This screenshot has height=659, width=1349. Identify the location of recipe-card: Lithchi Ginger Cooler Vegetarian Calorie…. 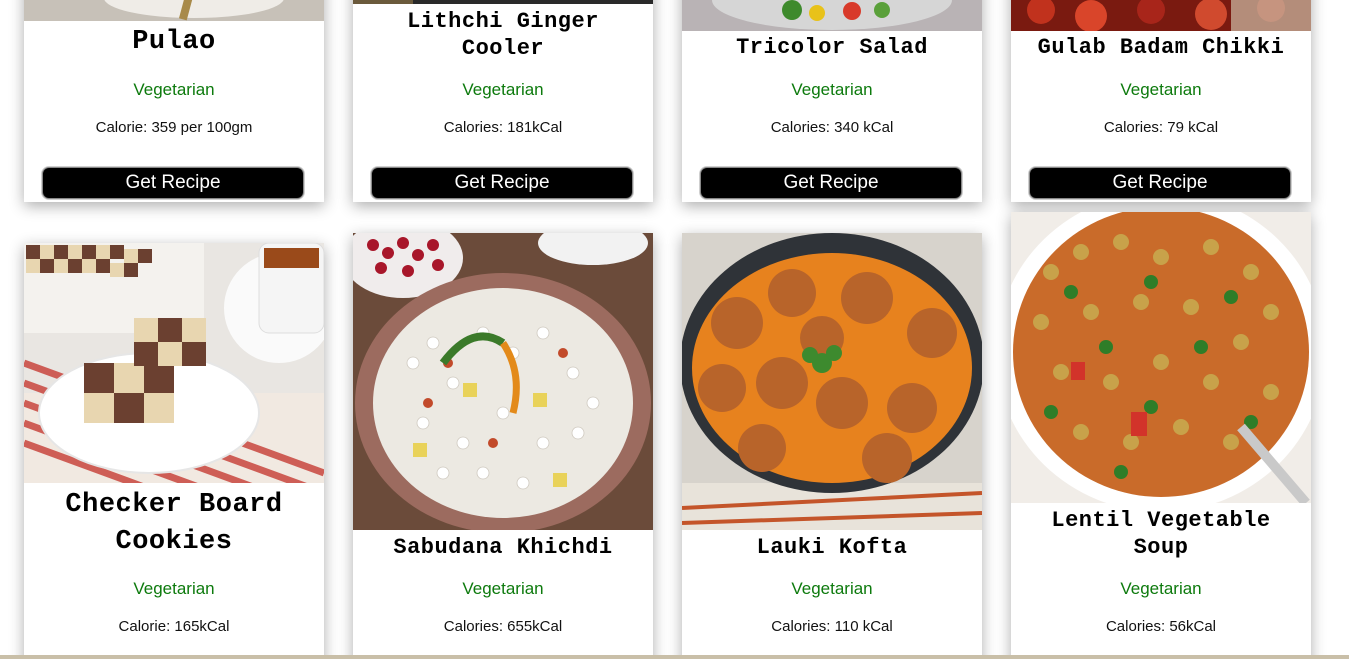
(503, 101).